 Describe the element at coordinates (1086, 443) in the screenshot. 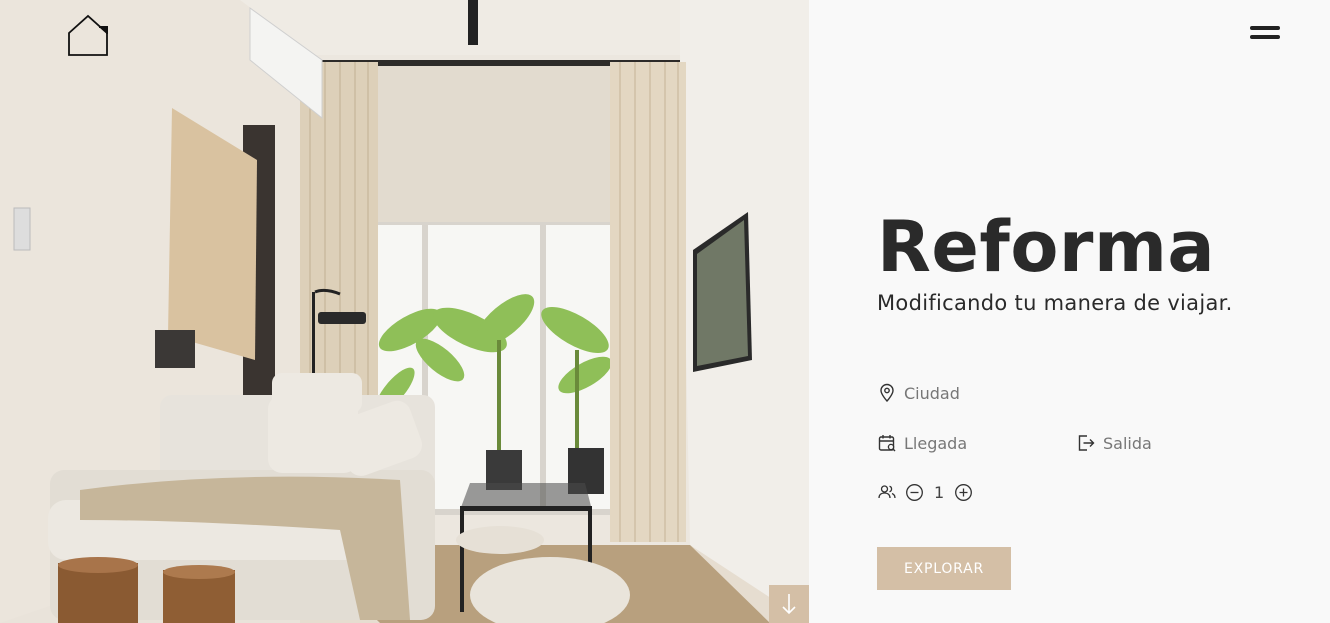

I see `sign-out-icon` at that location.